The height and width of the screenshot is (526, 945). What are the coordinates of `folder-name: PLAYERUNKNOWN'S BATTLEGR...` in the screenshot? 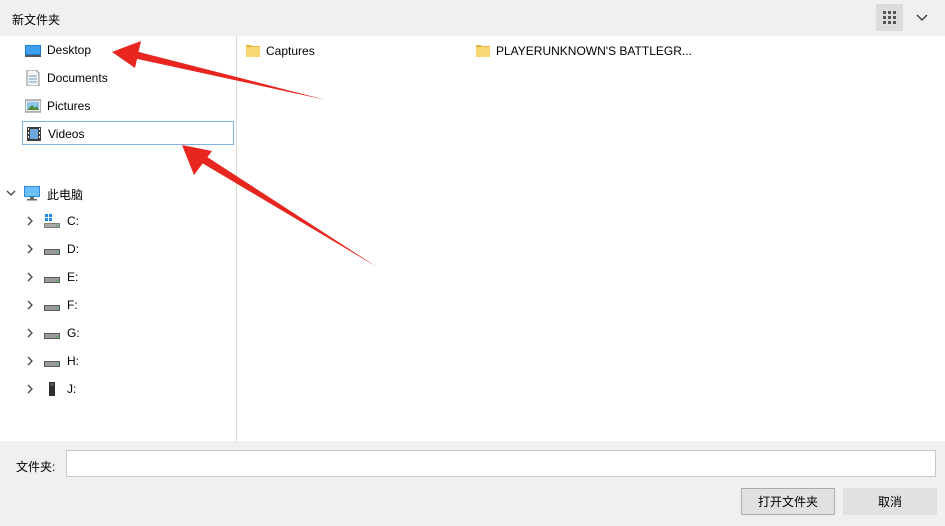 It's located at (594, 51).